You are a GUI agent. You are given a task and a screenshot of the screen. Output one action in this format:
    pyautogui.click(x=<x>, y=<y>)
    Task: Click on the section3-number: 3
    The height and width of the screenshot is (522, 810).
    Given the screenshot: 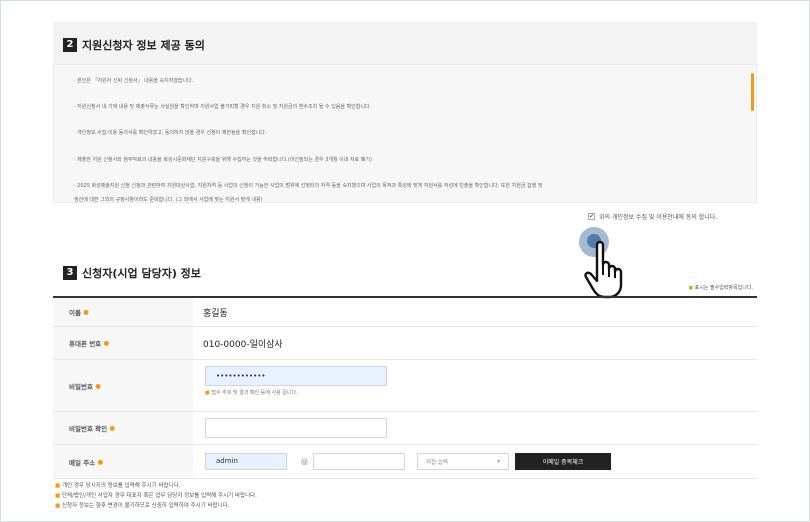 What is the action you would take?
    pyautogui.click(x=70, y=273)
    